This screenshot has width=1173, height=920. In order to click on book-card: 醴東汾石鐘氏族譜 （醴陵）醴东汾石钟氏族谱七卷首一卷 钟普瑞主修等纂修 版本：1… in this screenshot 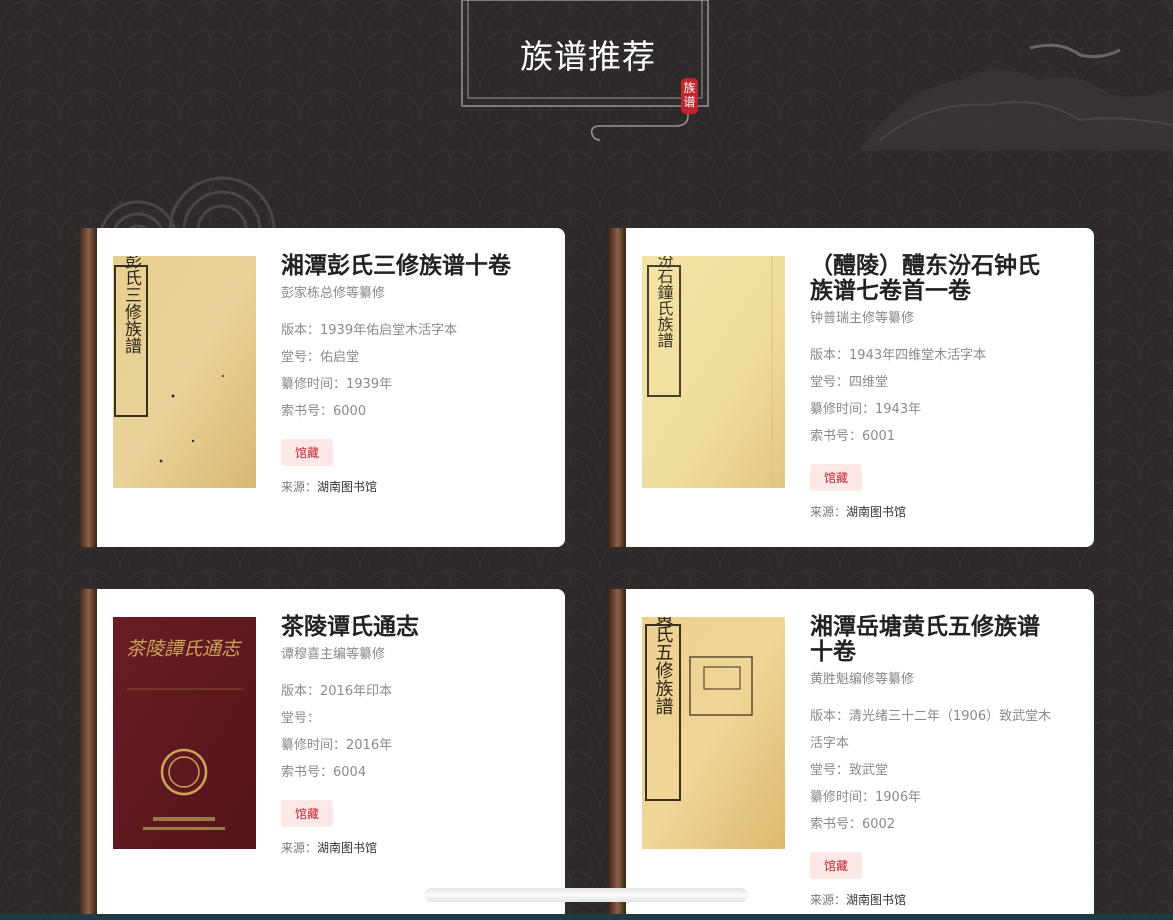, I will do `click(851, 387)`.